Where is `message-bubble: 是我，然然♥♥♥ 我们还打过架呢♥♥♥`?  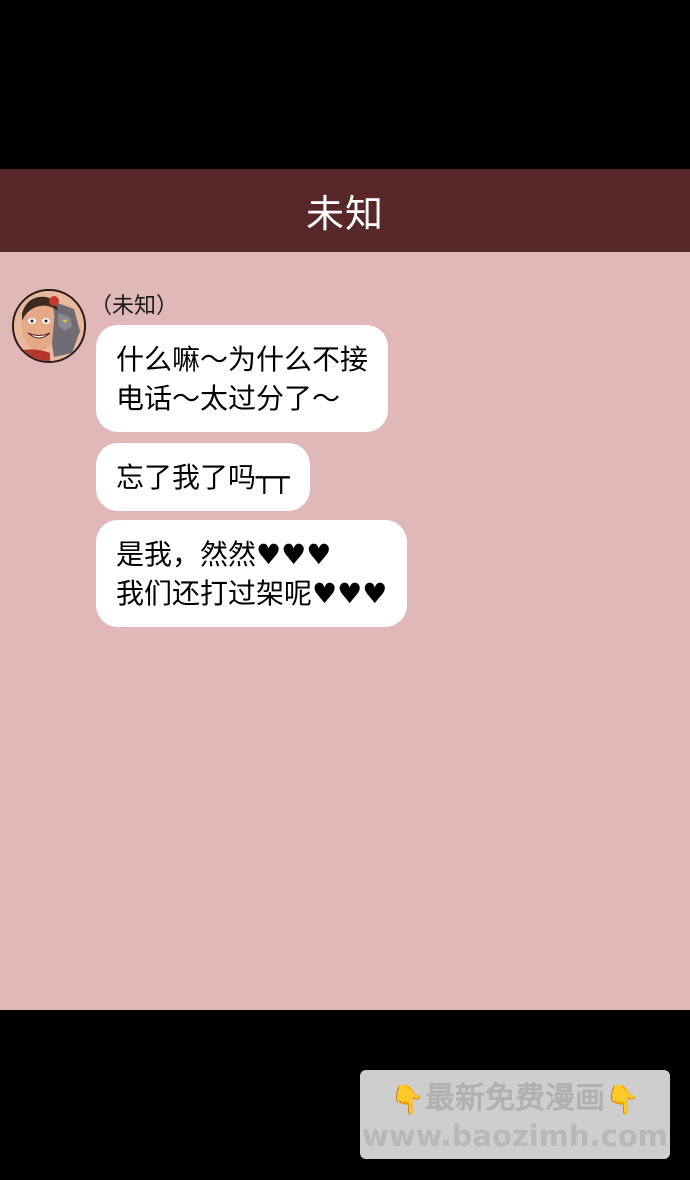 message-bubble: 是我，然然♥♥♥ 我们还打过架呢♥♥♥ is located at coordinates (252, 573).